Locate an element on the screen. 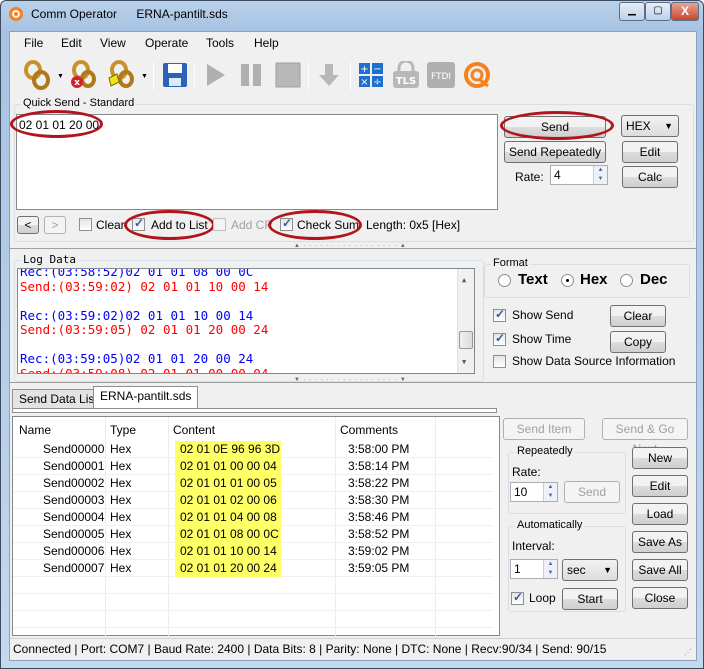  log-copy-button: Copy is located at coordinates (638, 342).